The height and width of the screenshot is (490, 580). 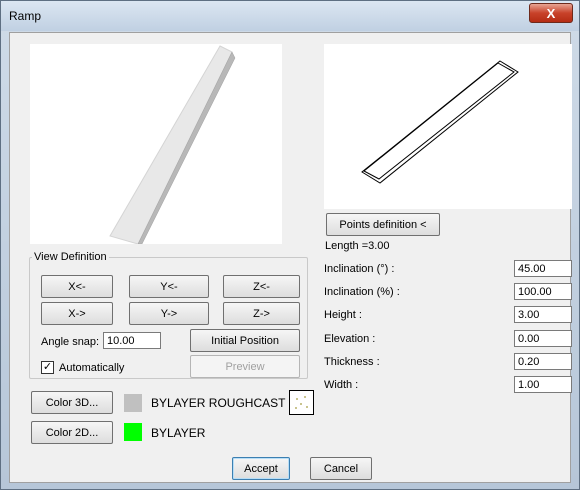 I want to click on height-label: Height :, so click(x=343, y=315).